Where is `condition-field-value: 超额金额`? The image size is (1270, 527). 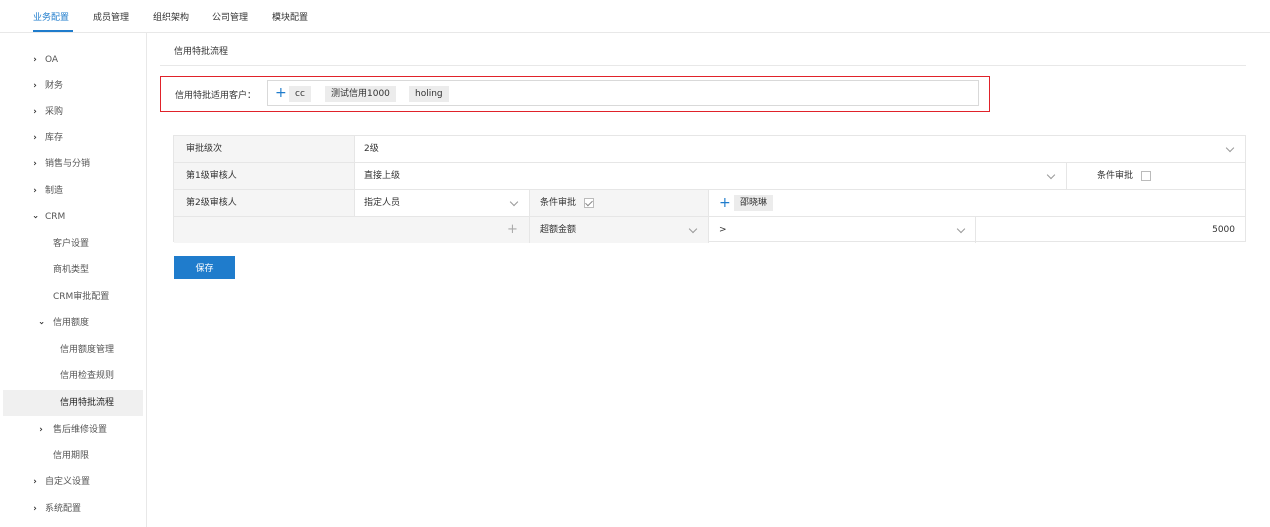
condition-field-value: 超额金额 is located at coordinates (558, 230).